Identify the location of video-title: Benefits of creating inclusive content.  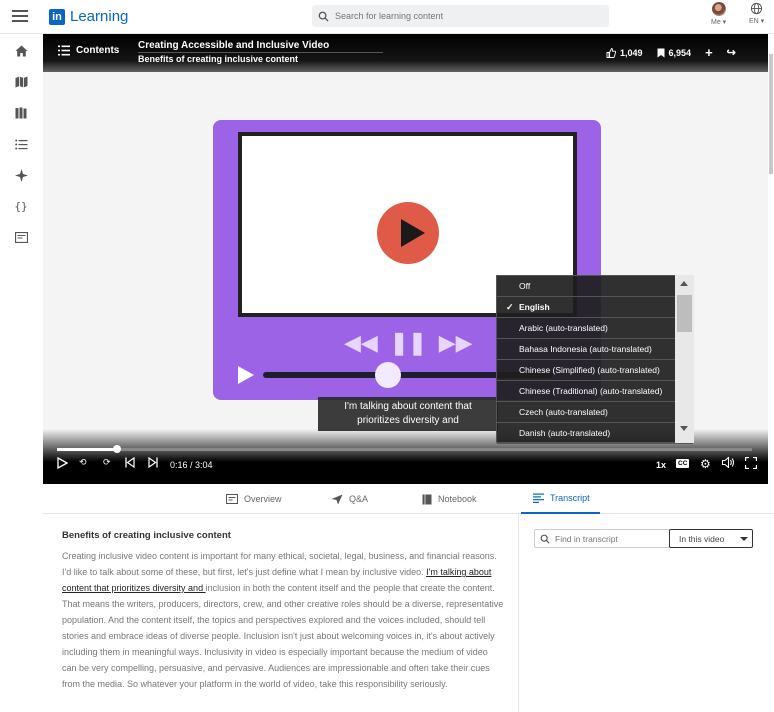
(218, 59).